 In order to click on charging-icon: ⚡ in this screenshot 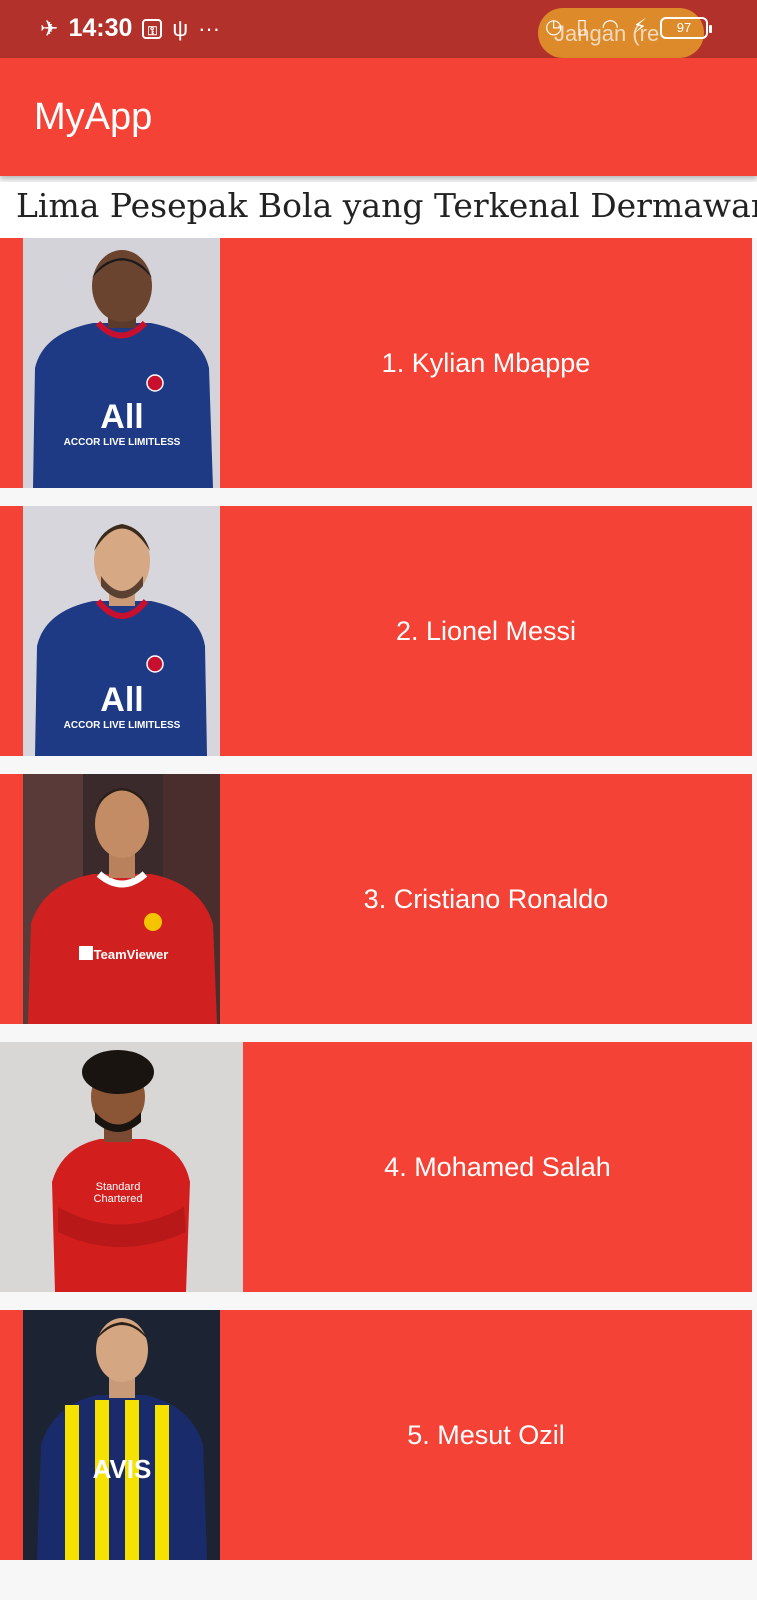, I will do `click(639, 27)`.